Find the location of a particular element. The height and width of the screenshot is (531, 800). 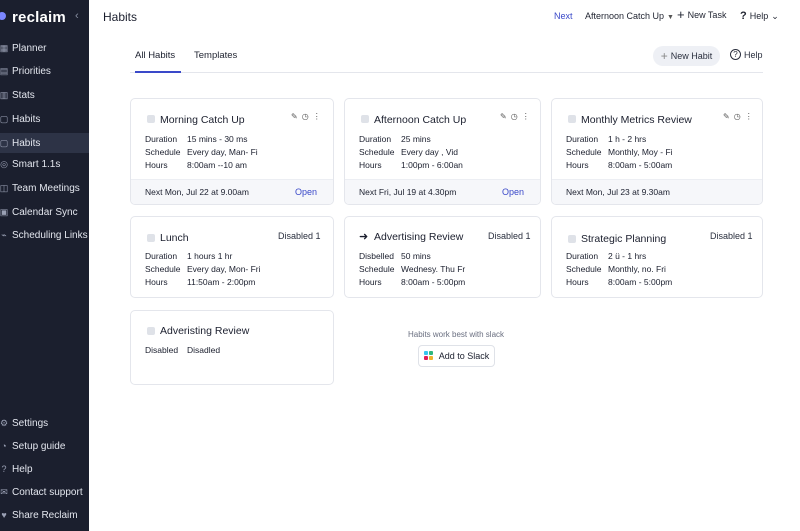

sidebar-item-help: ? Help is located at coordinates (44, 469).